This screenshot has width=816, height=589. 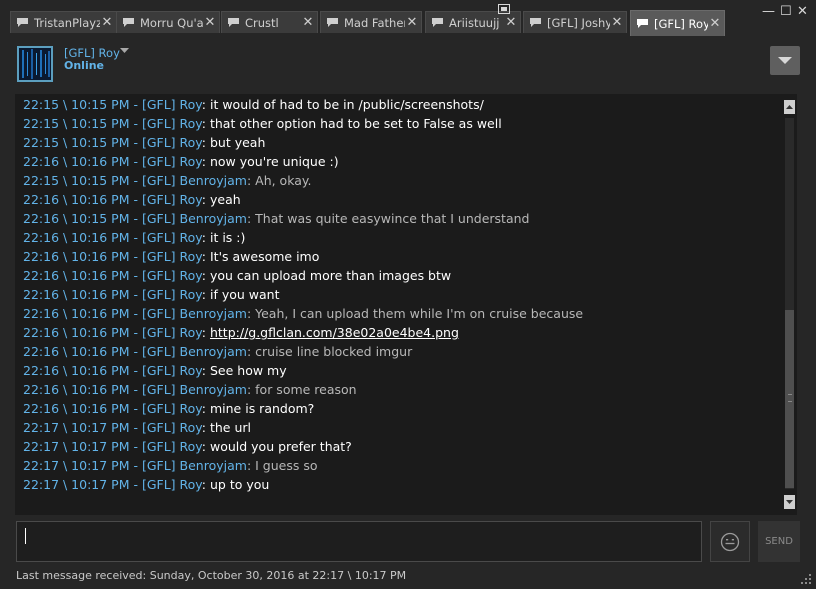 I want to click on message-link: http://g.gflclan.com/38e02a0e4be4.png, so click(x=334, y=332).